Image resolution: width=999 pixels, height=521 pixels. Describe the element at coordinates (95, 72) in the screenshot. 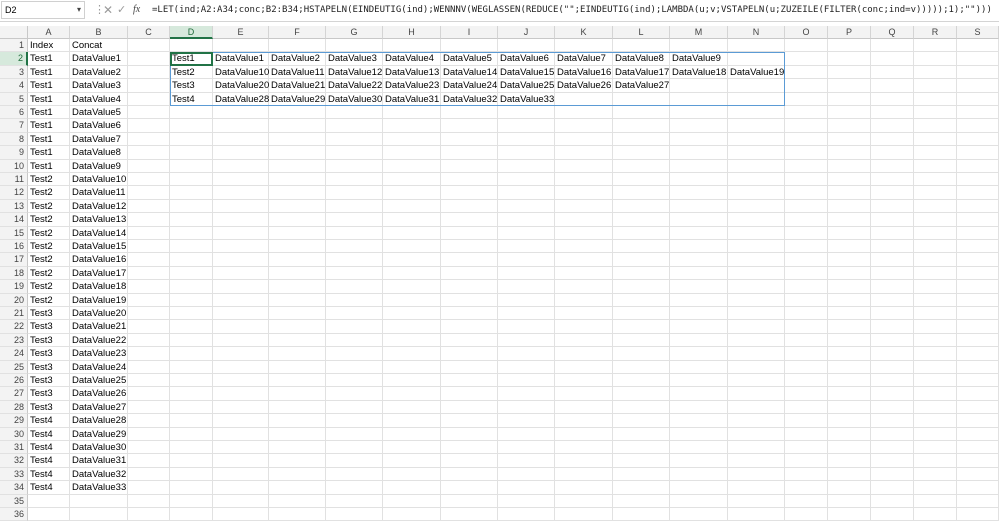

I see `cell-concat: DataValue2` at that location.